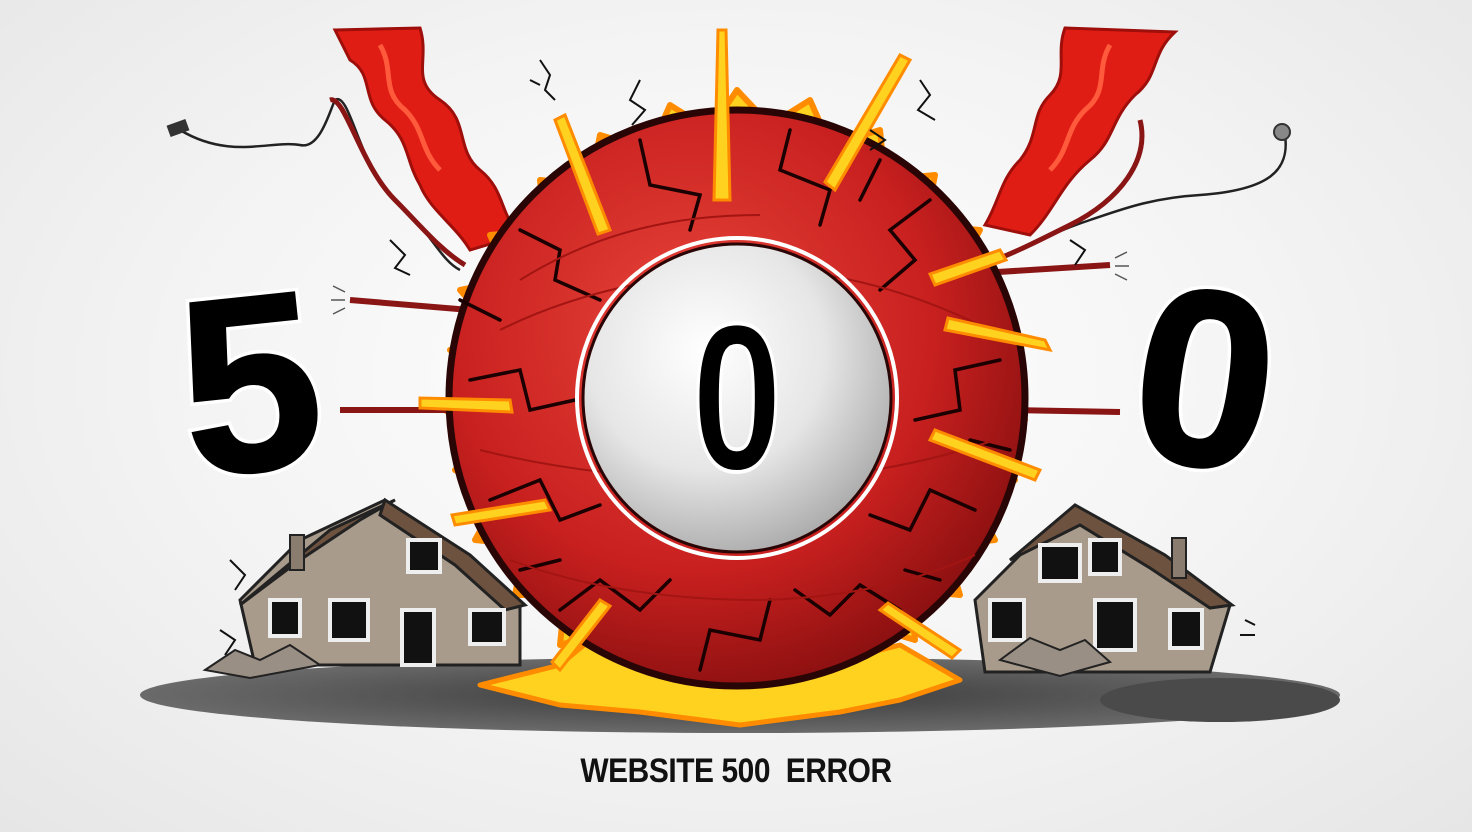 Image resolution: width=1472 pixels, height=832 pixels. What do you see at coordinates (250, 383) in the screenshot?
I see `left-digit-outline: 5` at bounding box center [250, 383].